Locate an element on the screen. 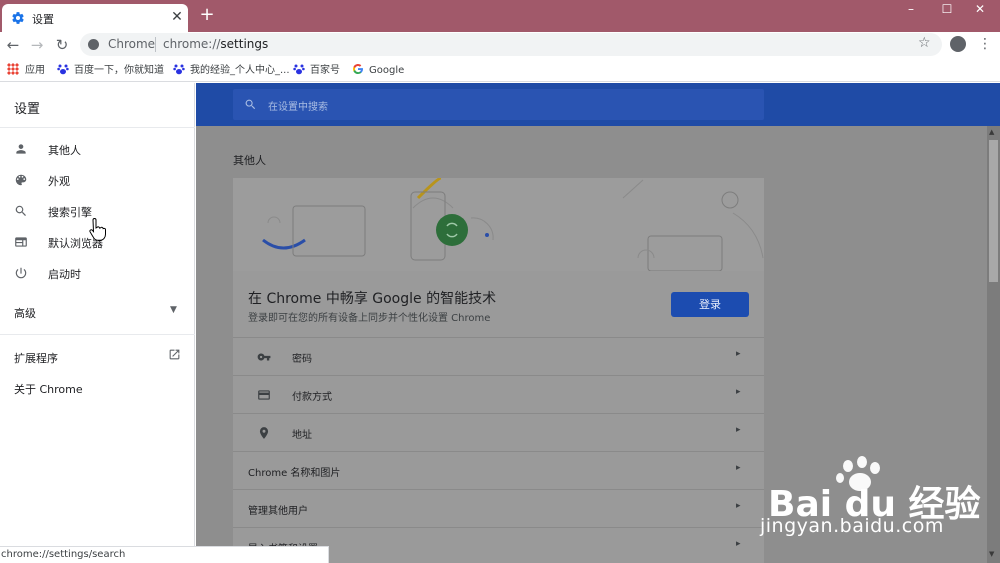  row-label: 地址 is located at coordinates (302, 435).